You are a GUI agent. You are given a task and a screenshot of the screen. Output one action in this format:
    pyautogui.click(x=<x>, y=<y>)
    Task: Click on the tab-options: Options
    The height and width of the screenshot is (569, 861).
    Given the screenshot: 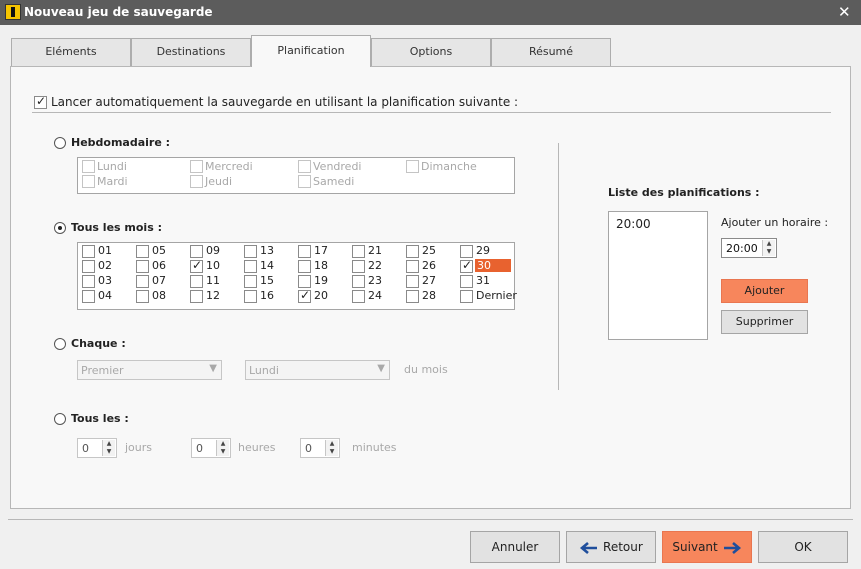 What is the action you would take?
    pyautogui.click(x=431, y=52)
    